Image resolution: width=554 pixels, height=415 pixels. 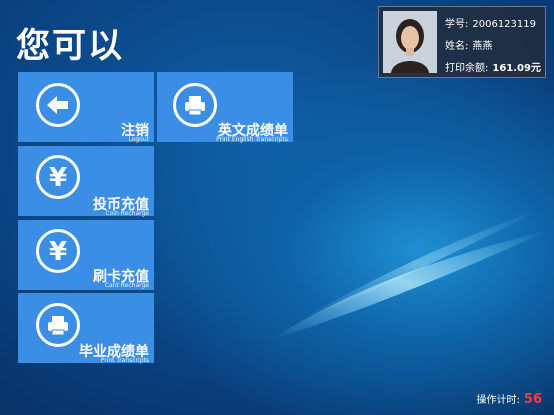 I want to click on student-name-row: 姓名: 燕燕, so click(x=468, y=44).